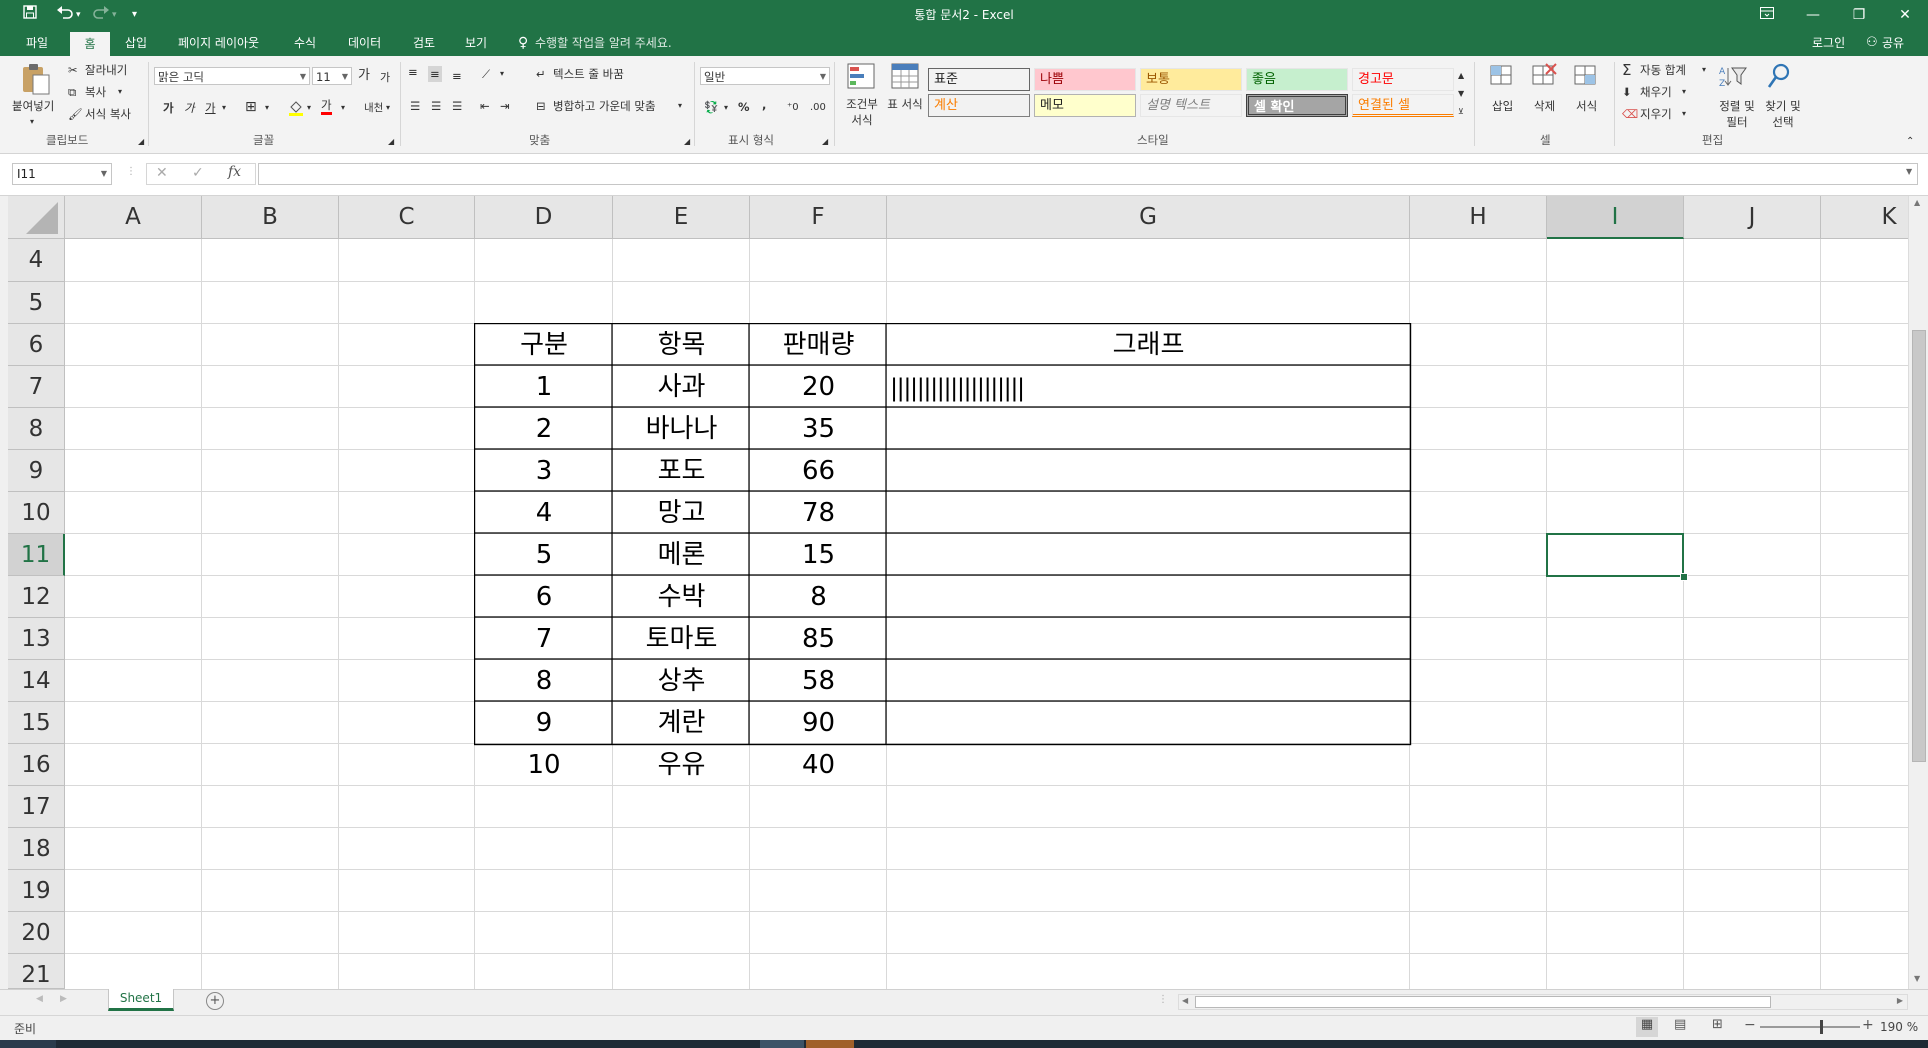  I want to click on table-cell-item: 포도, so click(681, 471).